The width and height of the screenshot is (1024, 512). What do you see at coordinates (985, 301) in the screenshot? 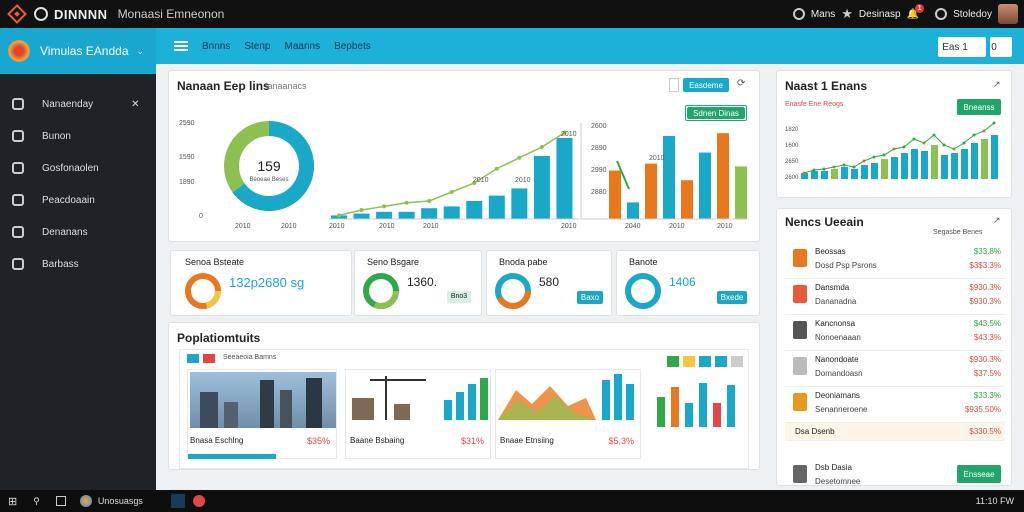
I see `item-value-secondary: $930.3%` at bounding box center [985, 301].